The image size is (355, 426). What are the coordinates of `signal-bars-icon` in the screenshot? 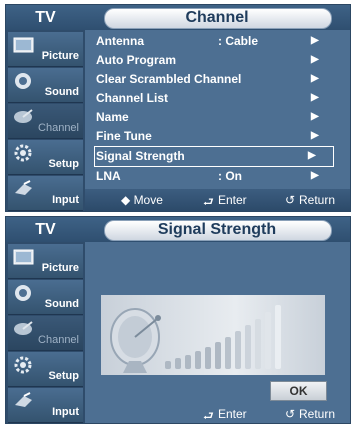 It's located at (223, 337).